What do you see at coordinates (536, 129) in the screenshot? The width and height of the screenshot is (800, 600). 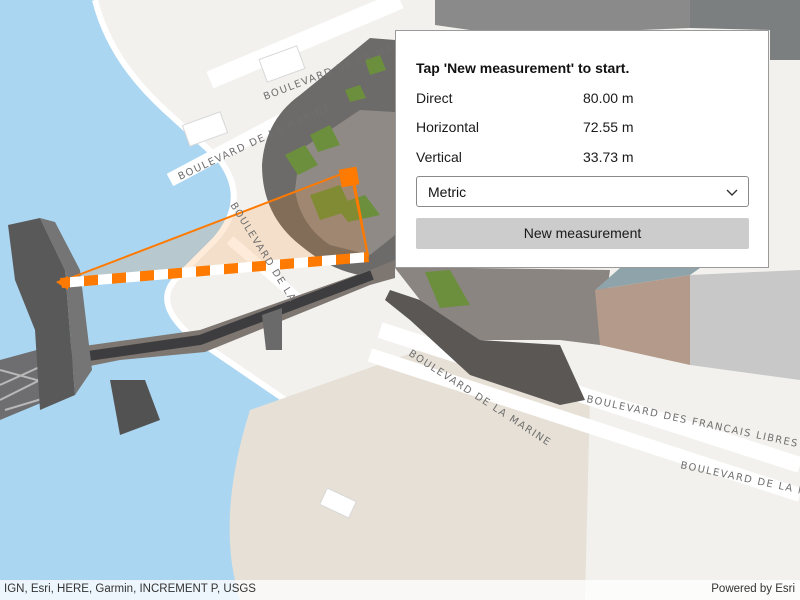 I see `measure-row-horizontal: Horizontal 72.55 m` at bounding box center [536, 129].